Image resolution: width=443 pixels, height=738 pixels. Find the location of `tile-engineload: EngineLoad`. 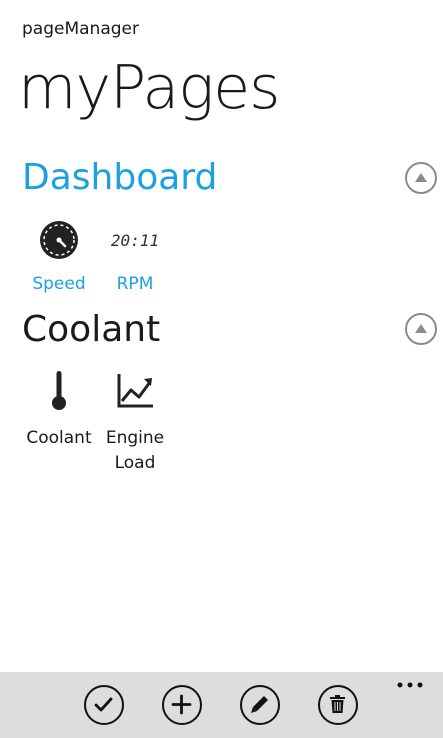

tile-engineload: EngineLoad is located at coordinates (135, 422).